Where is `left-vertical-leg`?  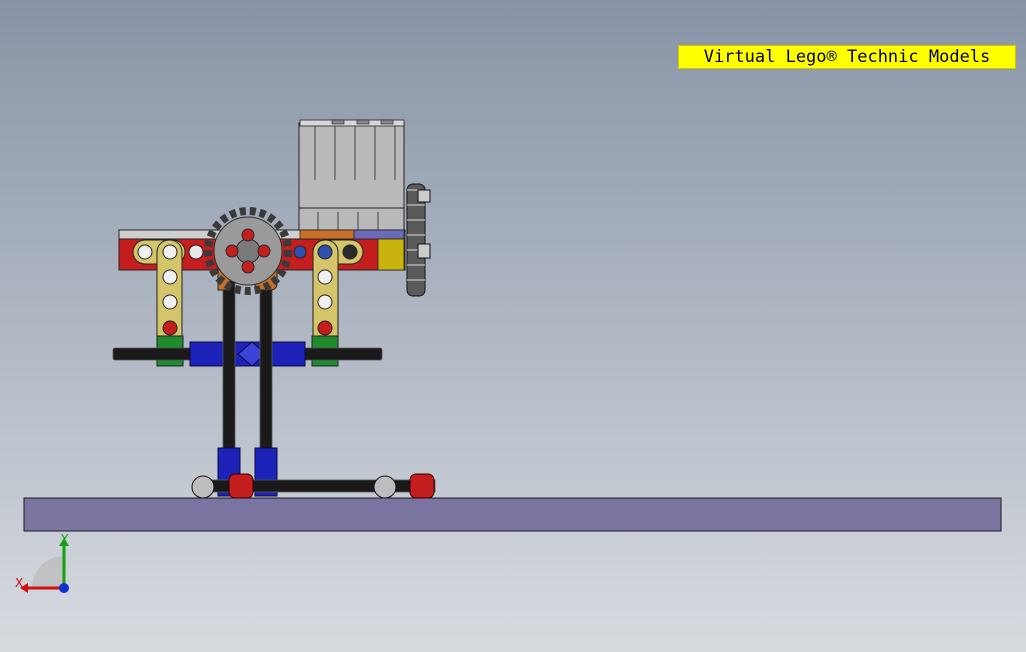 left-vertical-leg is located at coordinates (229, 365).